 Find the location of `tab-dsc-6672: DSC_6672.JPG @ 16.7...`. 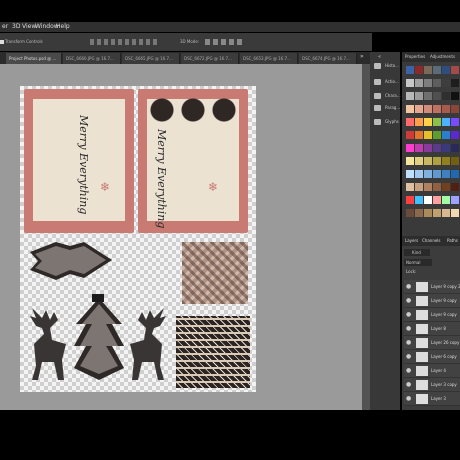

tab-dsc-6672: DSC_6672.JPG @ 16.7... is located at coordinates (210, 58).